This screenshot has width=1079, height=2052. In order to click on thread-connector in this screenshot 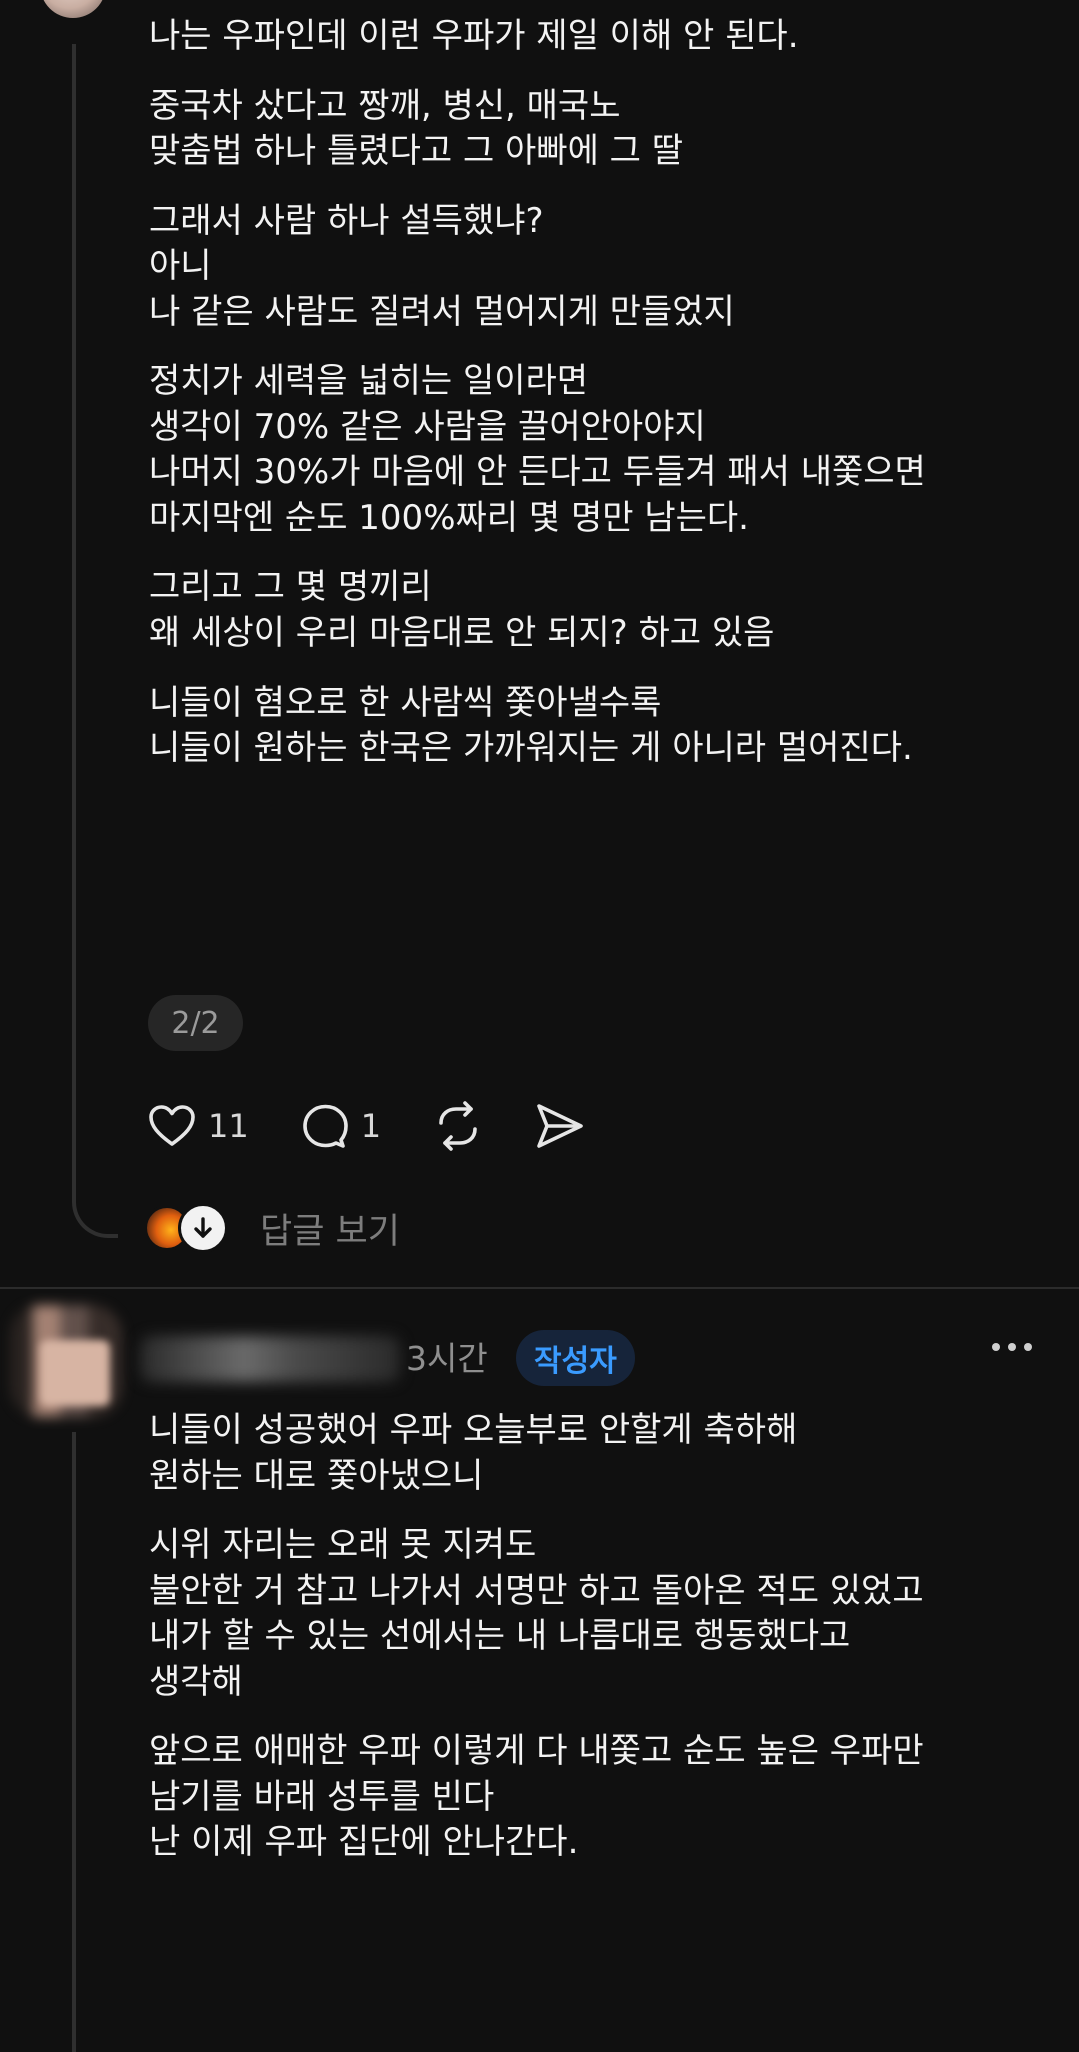, I will do `click(95, 1199)`.